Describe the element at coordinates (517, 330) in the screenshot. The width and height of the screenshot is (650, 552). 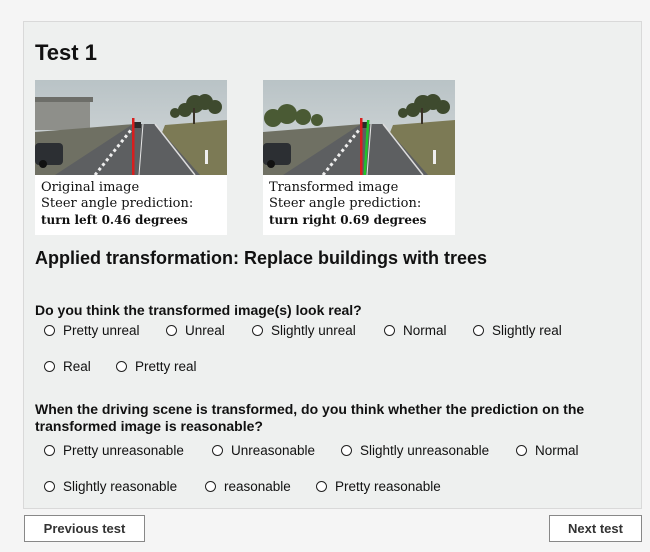
I see `q1-option-slightly-real: Slightly real` at that location.